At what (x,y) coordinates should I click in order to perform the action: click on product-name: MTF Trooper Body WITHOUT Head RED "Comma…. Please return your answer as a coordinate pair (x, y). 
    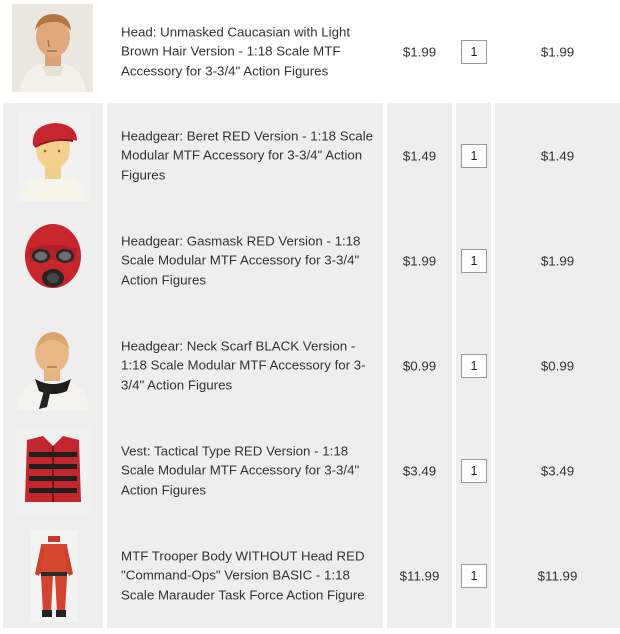
    Looking at the image, I should click on (249, 575).